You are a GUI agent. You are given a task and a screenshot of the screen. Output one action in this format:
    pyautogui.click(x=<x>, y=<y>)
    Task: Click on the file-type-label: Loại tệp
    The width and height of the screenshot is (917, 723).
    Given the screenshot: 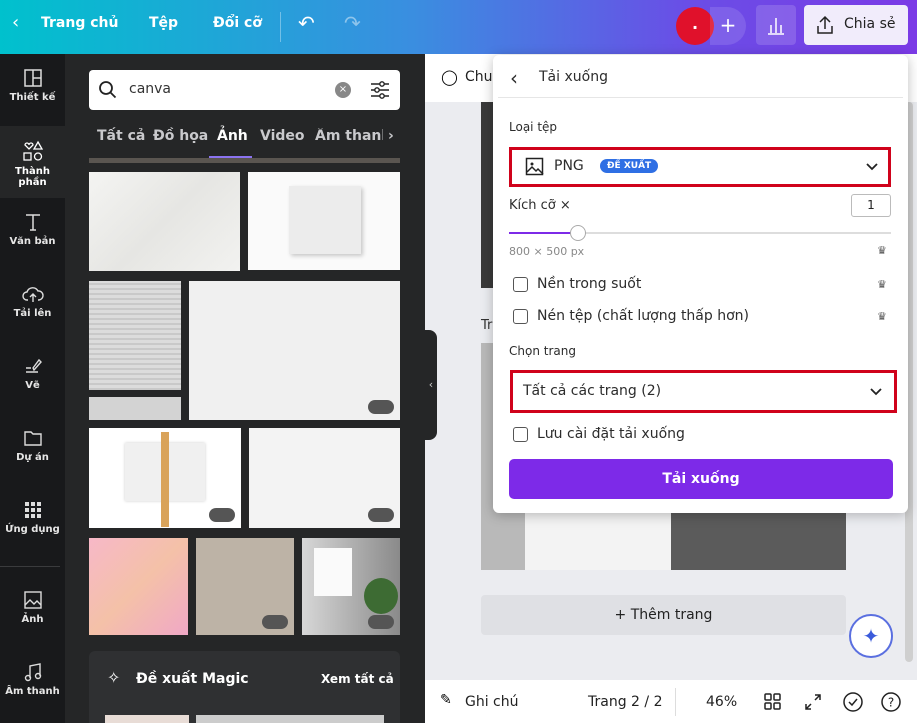 What is the action you would take?
    pyautogui.click(x=533, y=127)
    